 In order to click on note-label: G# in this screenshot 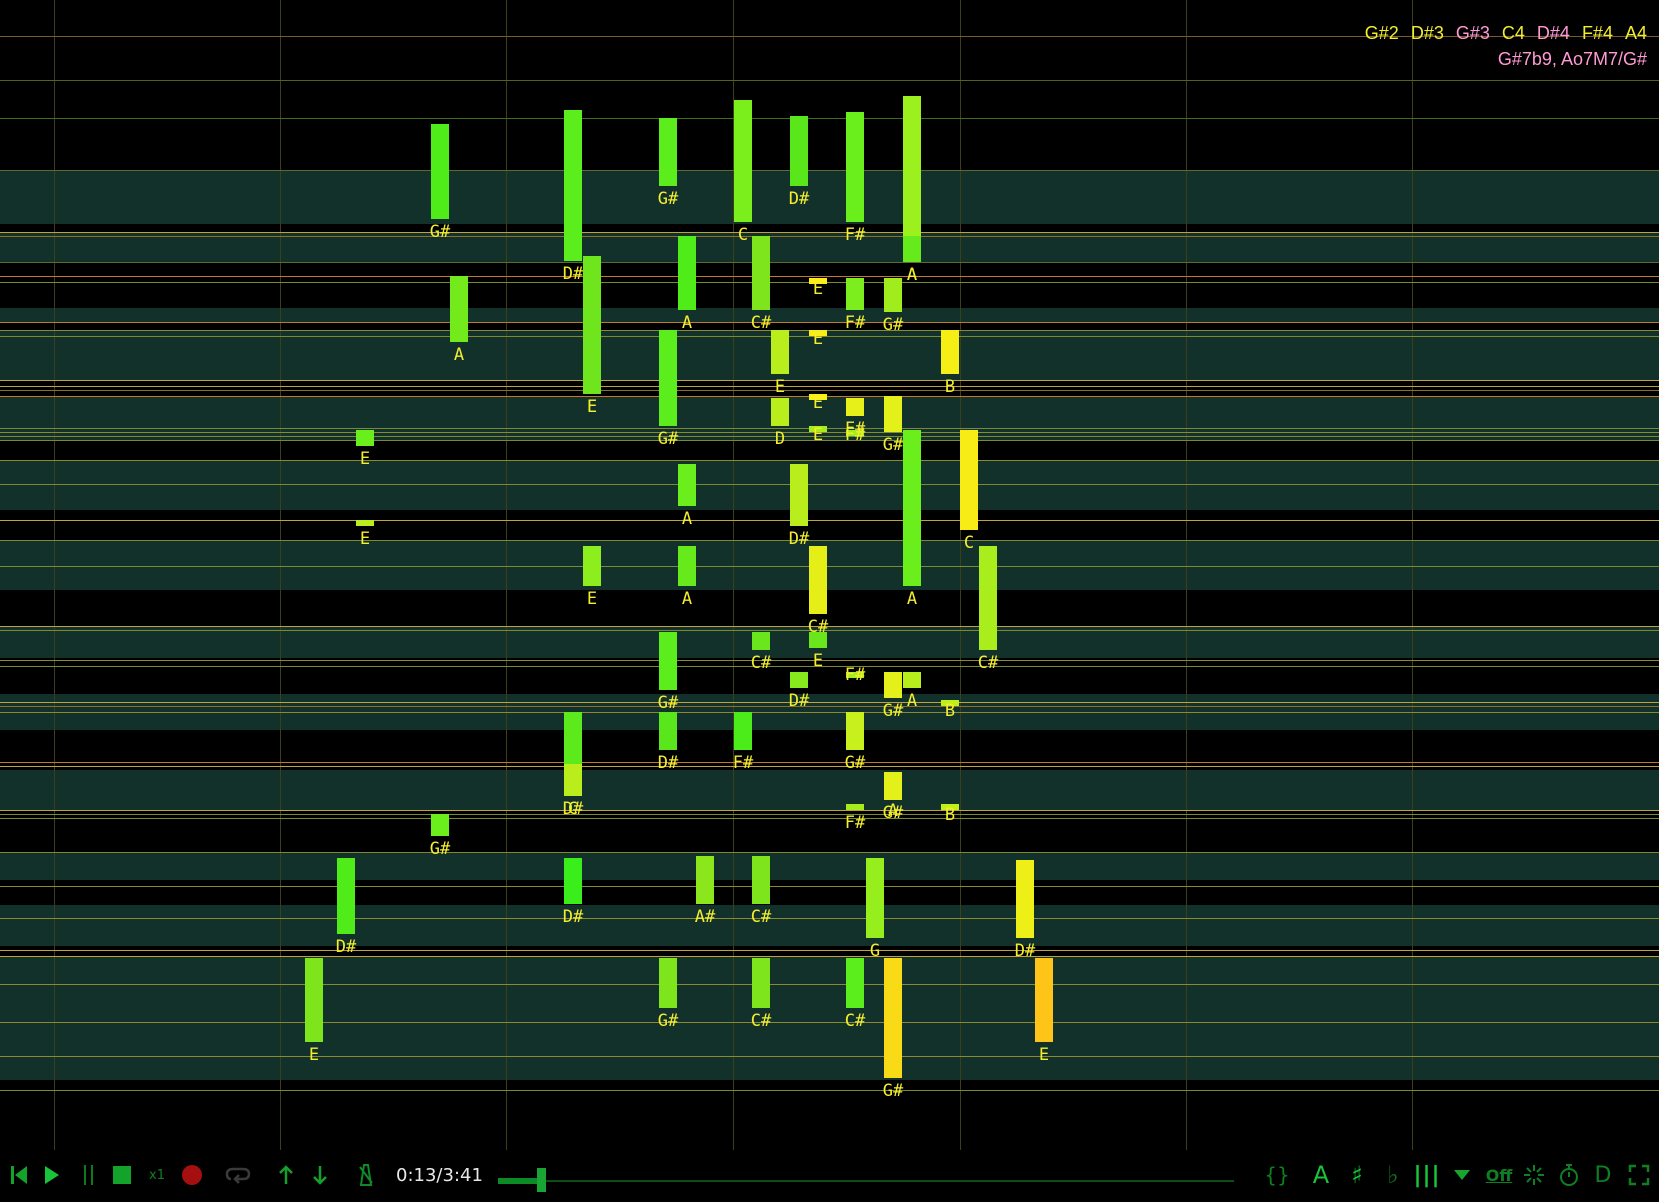, I will do `click(855, 763)`.